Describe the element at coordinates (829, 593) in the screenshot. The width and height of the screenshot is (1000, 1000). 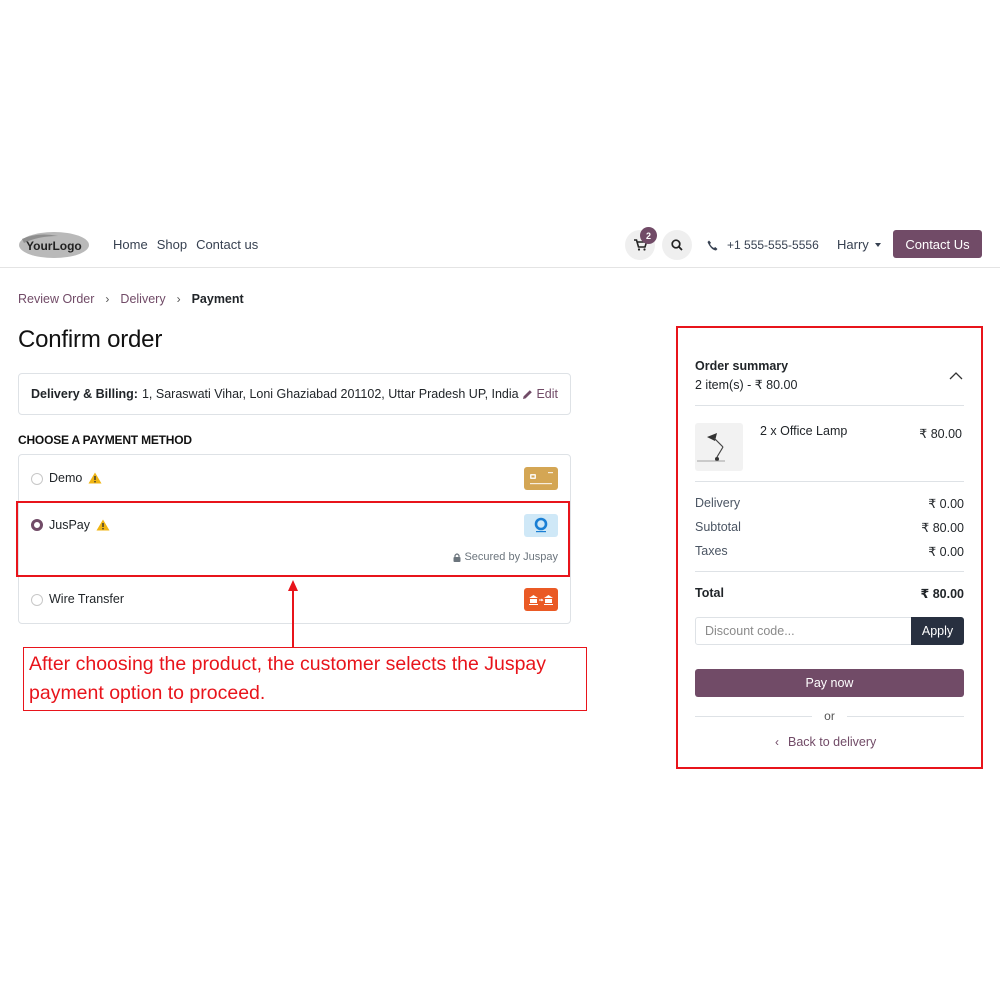
I see `total-line: Total ₹ 80.00` at that location.